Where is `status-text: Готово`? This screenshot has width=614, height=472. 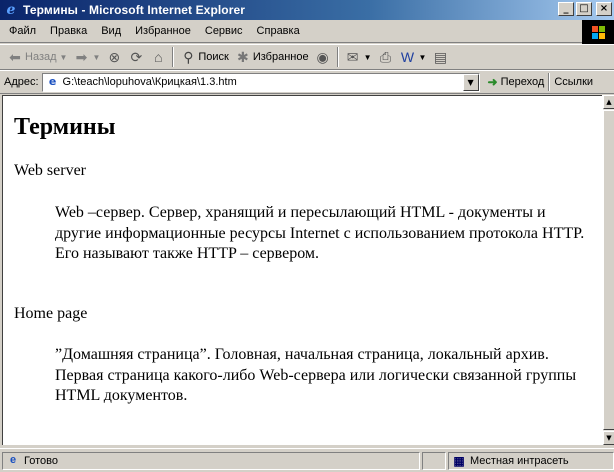 status-text: Готово is located at coordinates (41, 460).